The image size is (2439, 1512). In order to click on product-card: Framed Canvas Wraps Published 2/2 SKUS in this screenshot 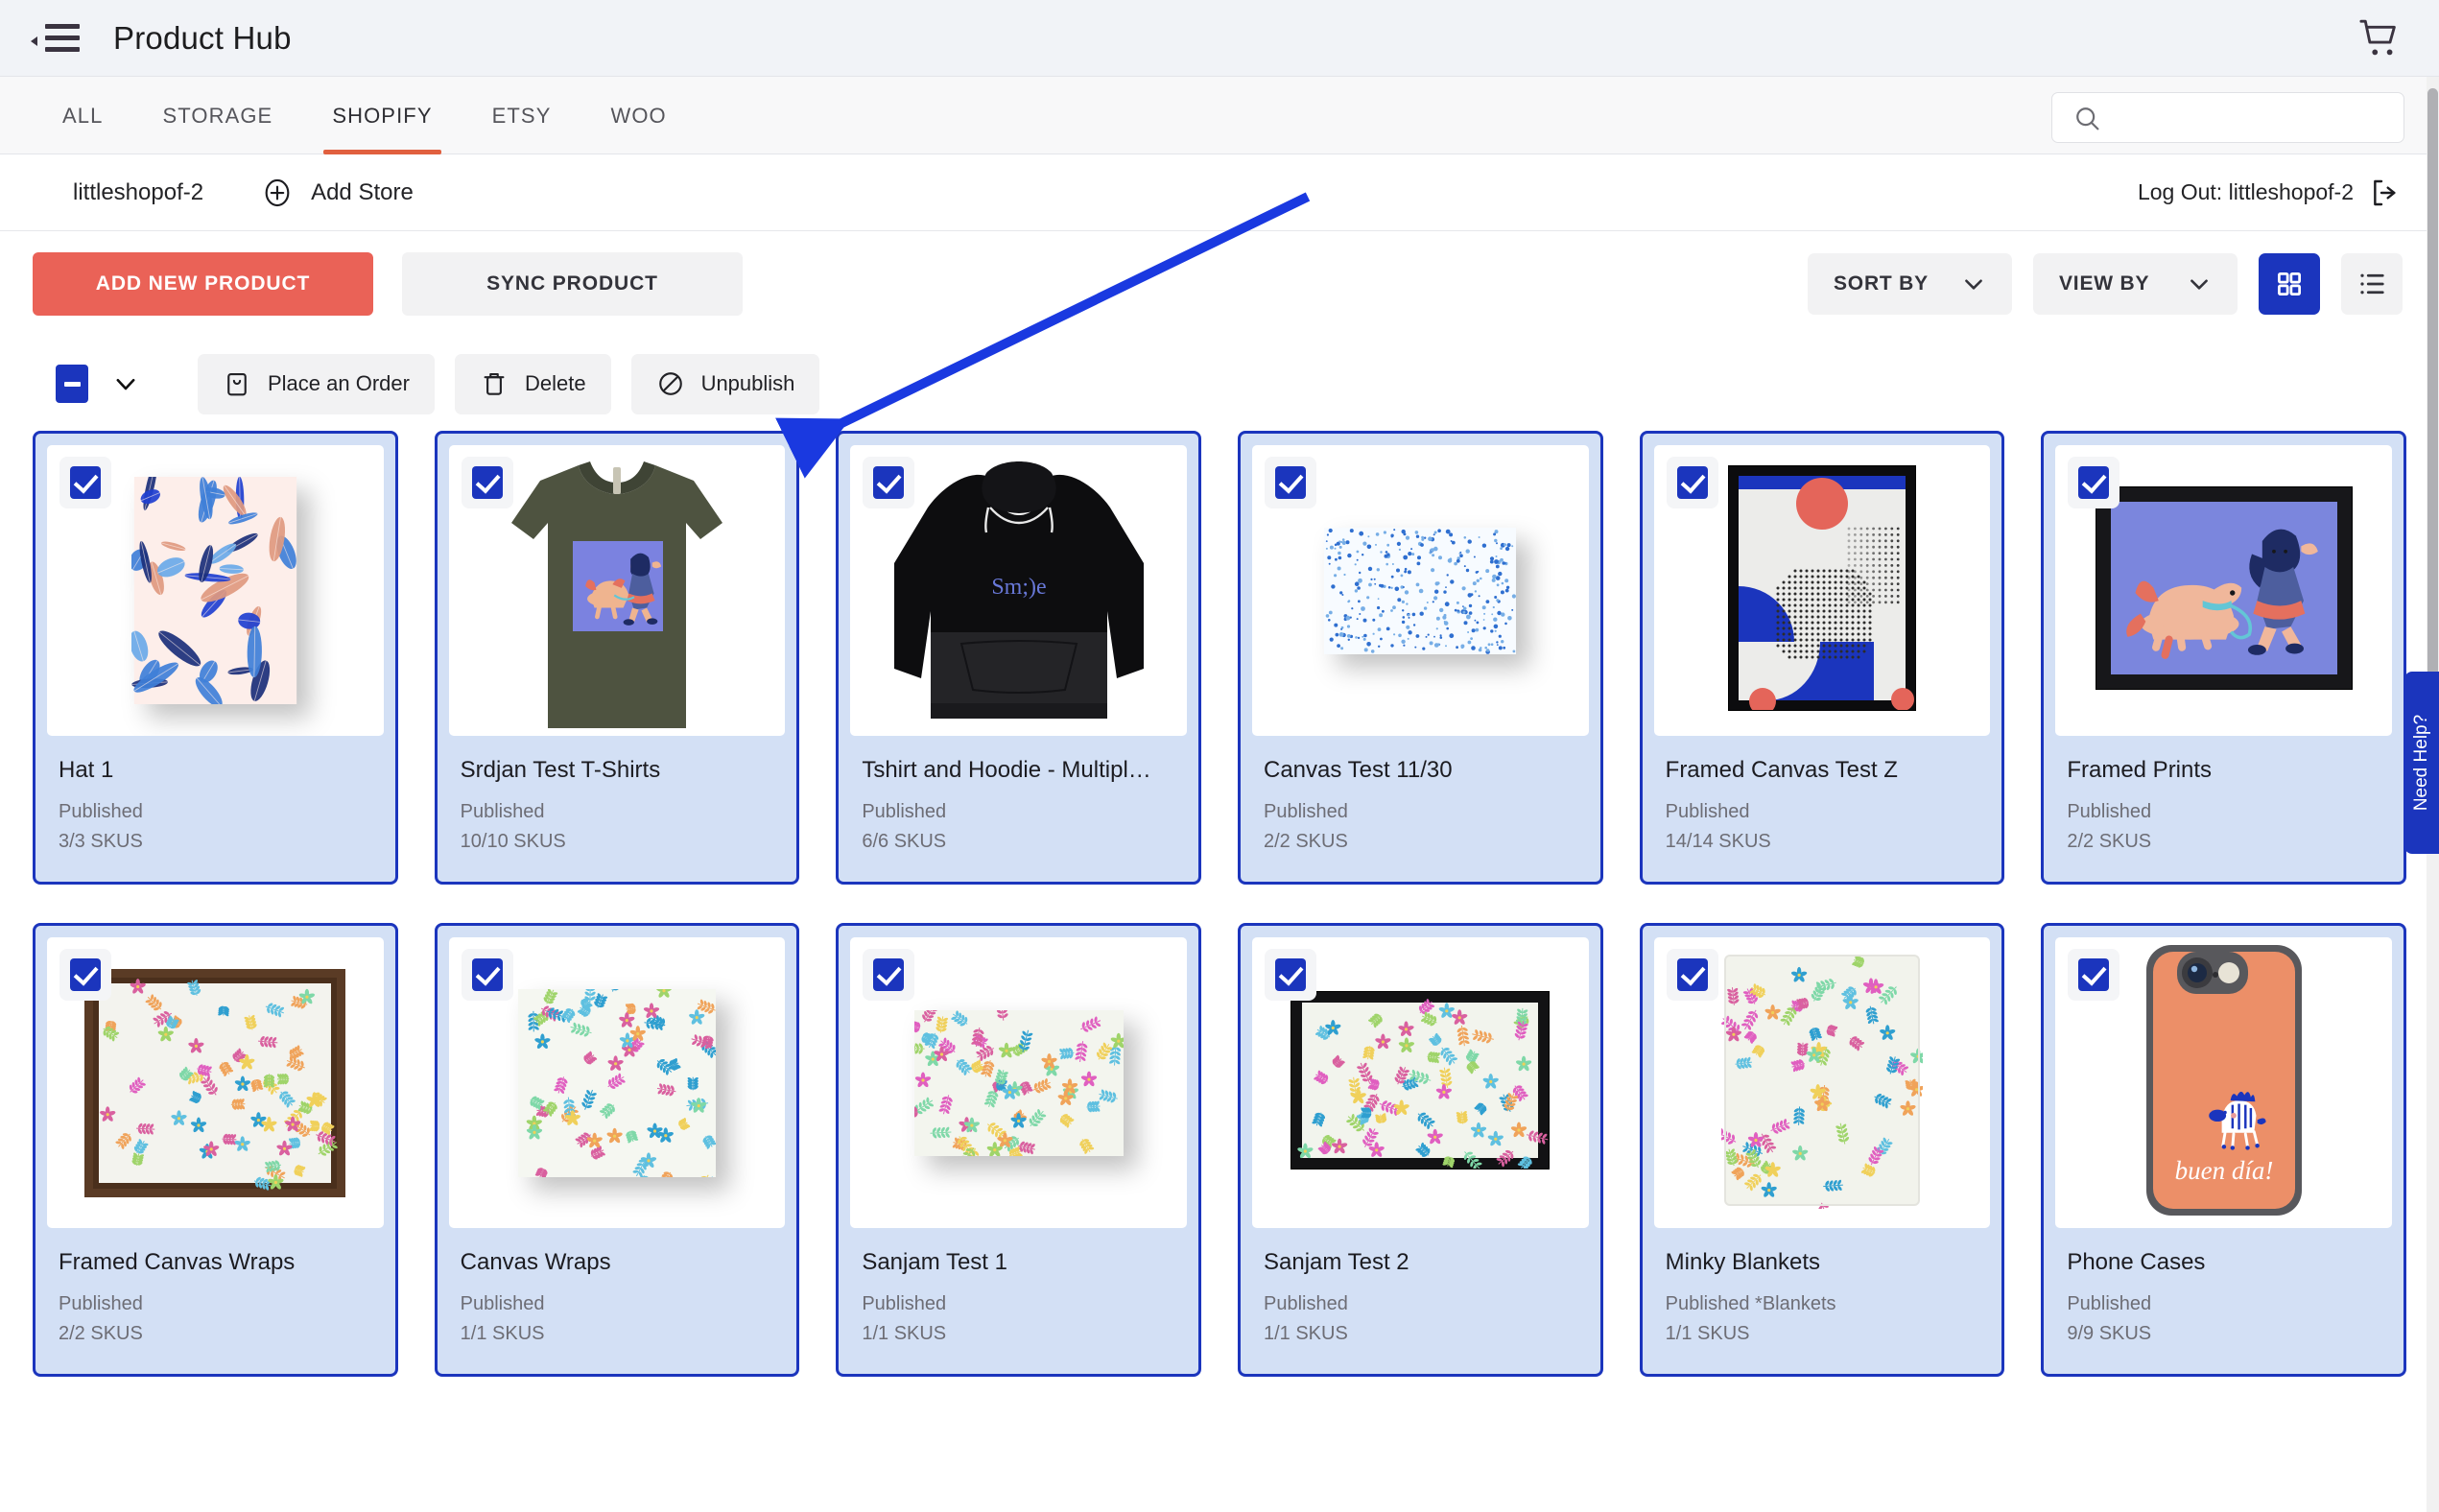, I will do `click(216, 1150)`.